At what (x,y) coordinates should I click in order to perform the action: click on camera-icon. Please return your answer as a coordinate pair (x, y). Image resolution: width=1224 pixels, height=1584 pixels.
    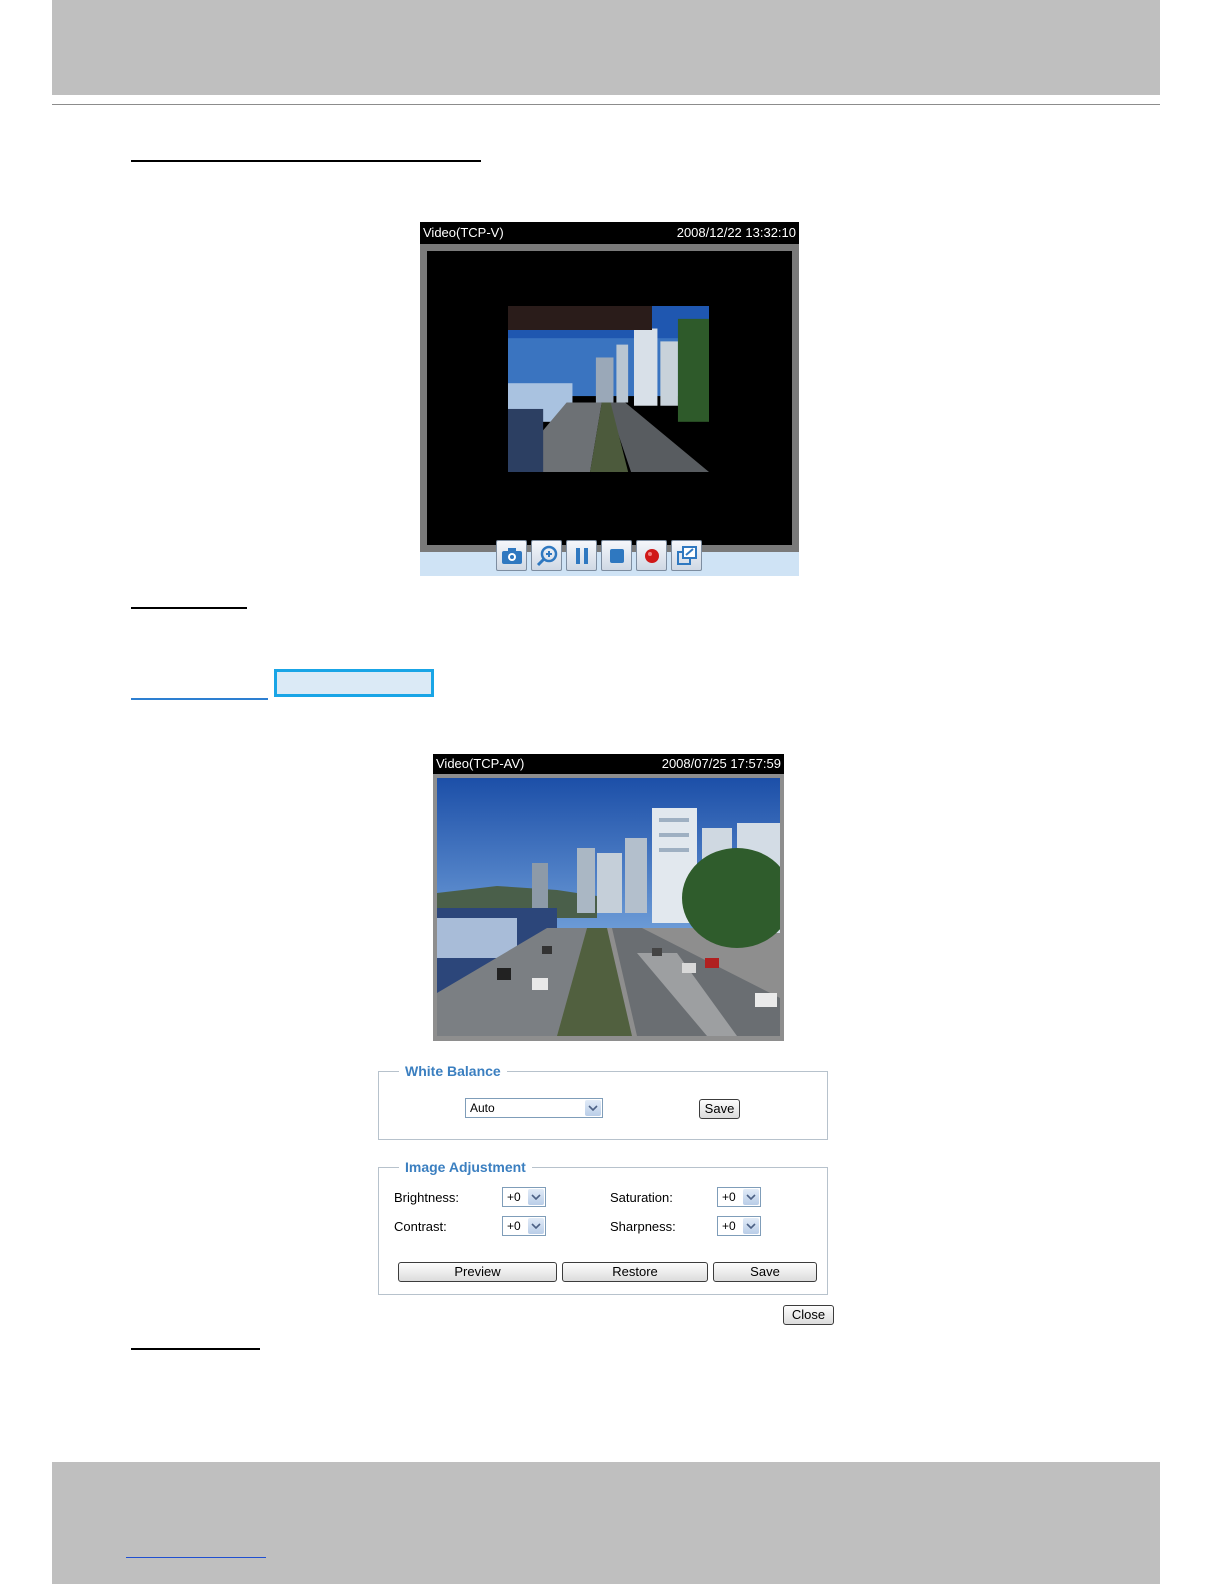
    Looking at the image, I should click on (512, 556).